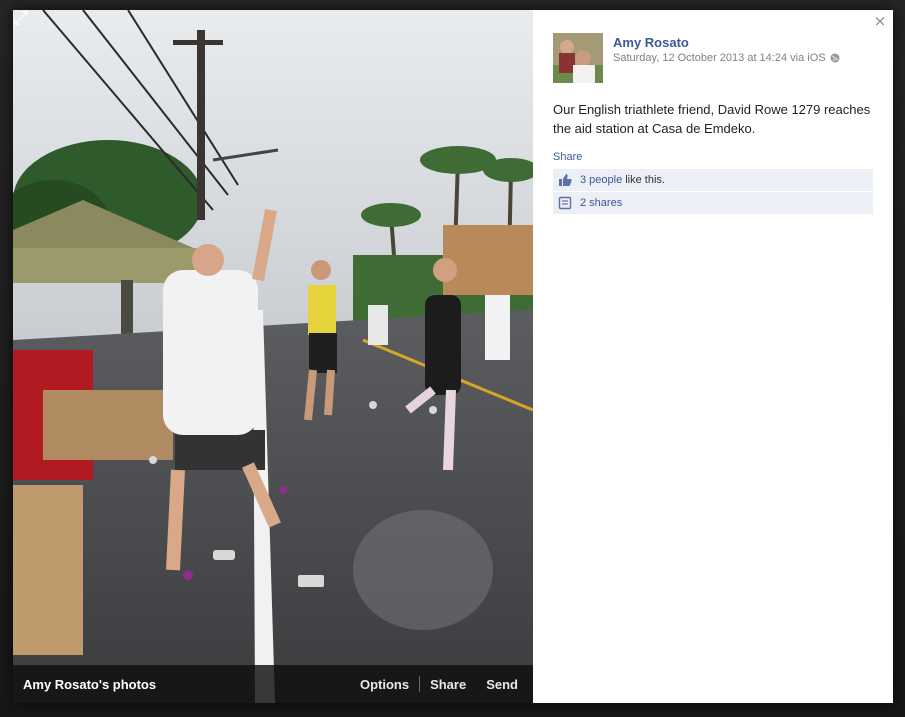 This screenshot has width=905, height=717. What do you see at coordinates (21, 18) in the screenshot?
I see `expand-icon` at bounding box center [21, 18].